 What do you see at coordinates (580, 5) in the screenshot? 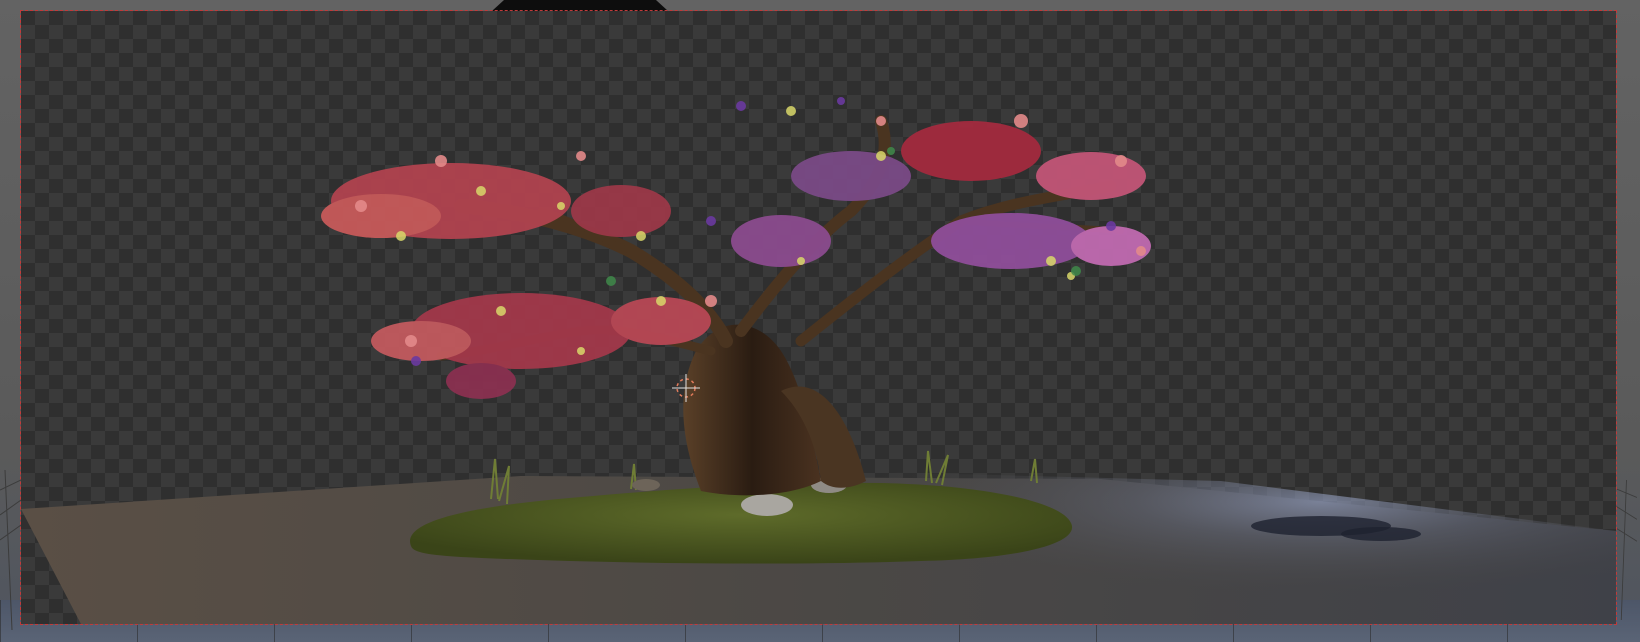
I see `camera-frame-handle` at bounding box center [580, 5].